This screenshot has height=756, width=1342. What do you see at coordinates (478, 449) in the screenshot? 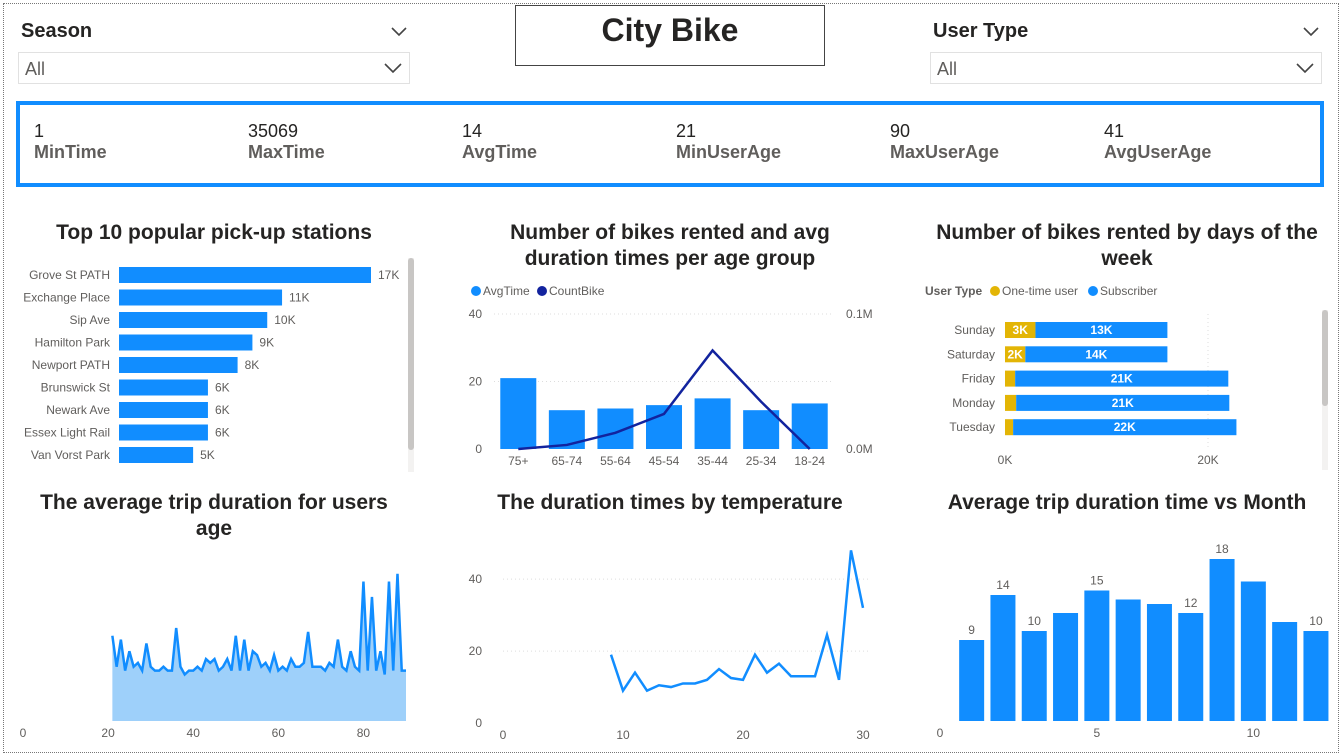
I see `y-tick-label: 0` at bounding box center [478, 449].